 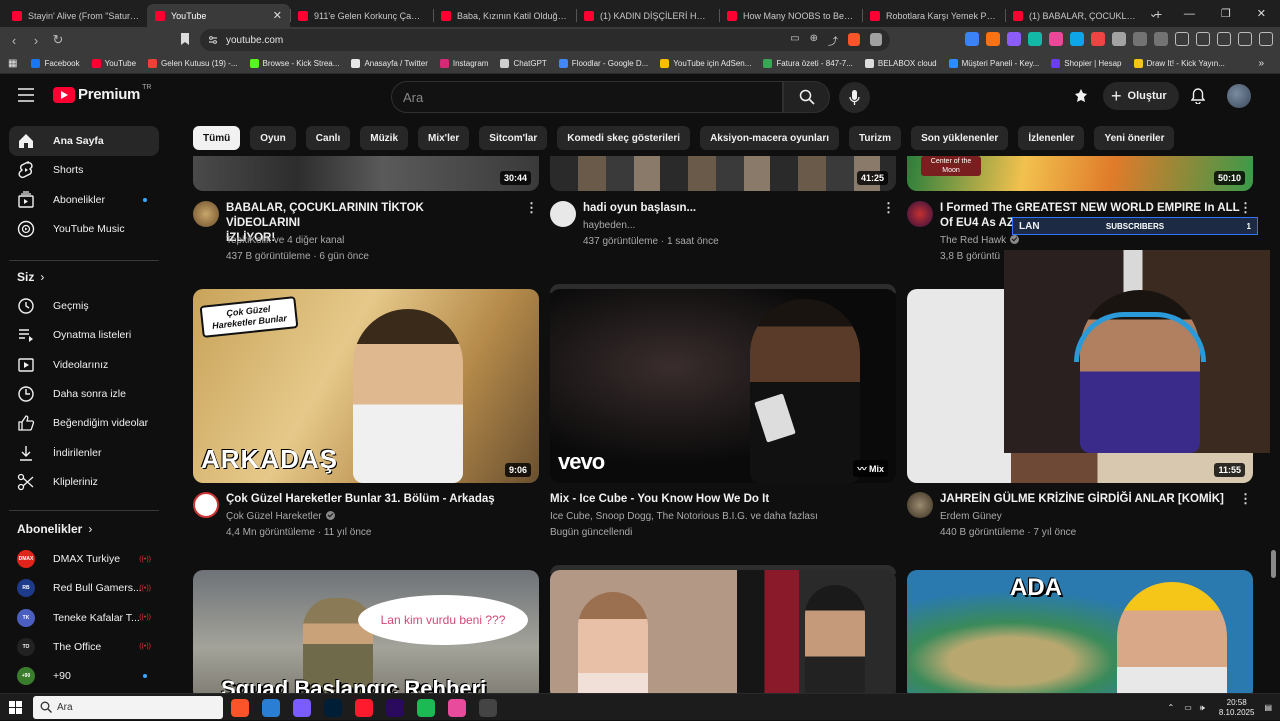 What do you see at coordinates (84, 618) in the screenshot?
I see `sidebar-subscription: TK Teneke Kafalar T... ((•))` at bounding box center [84, 618].